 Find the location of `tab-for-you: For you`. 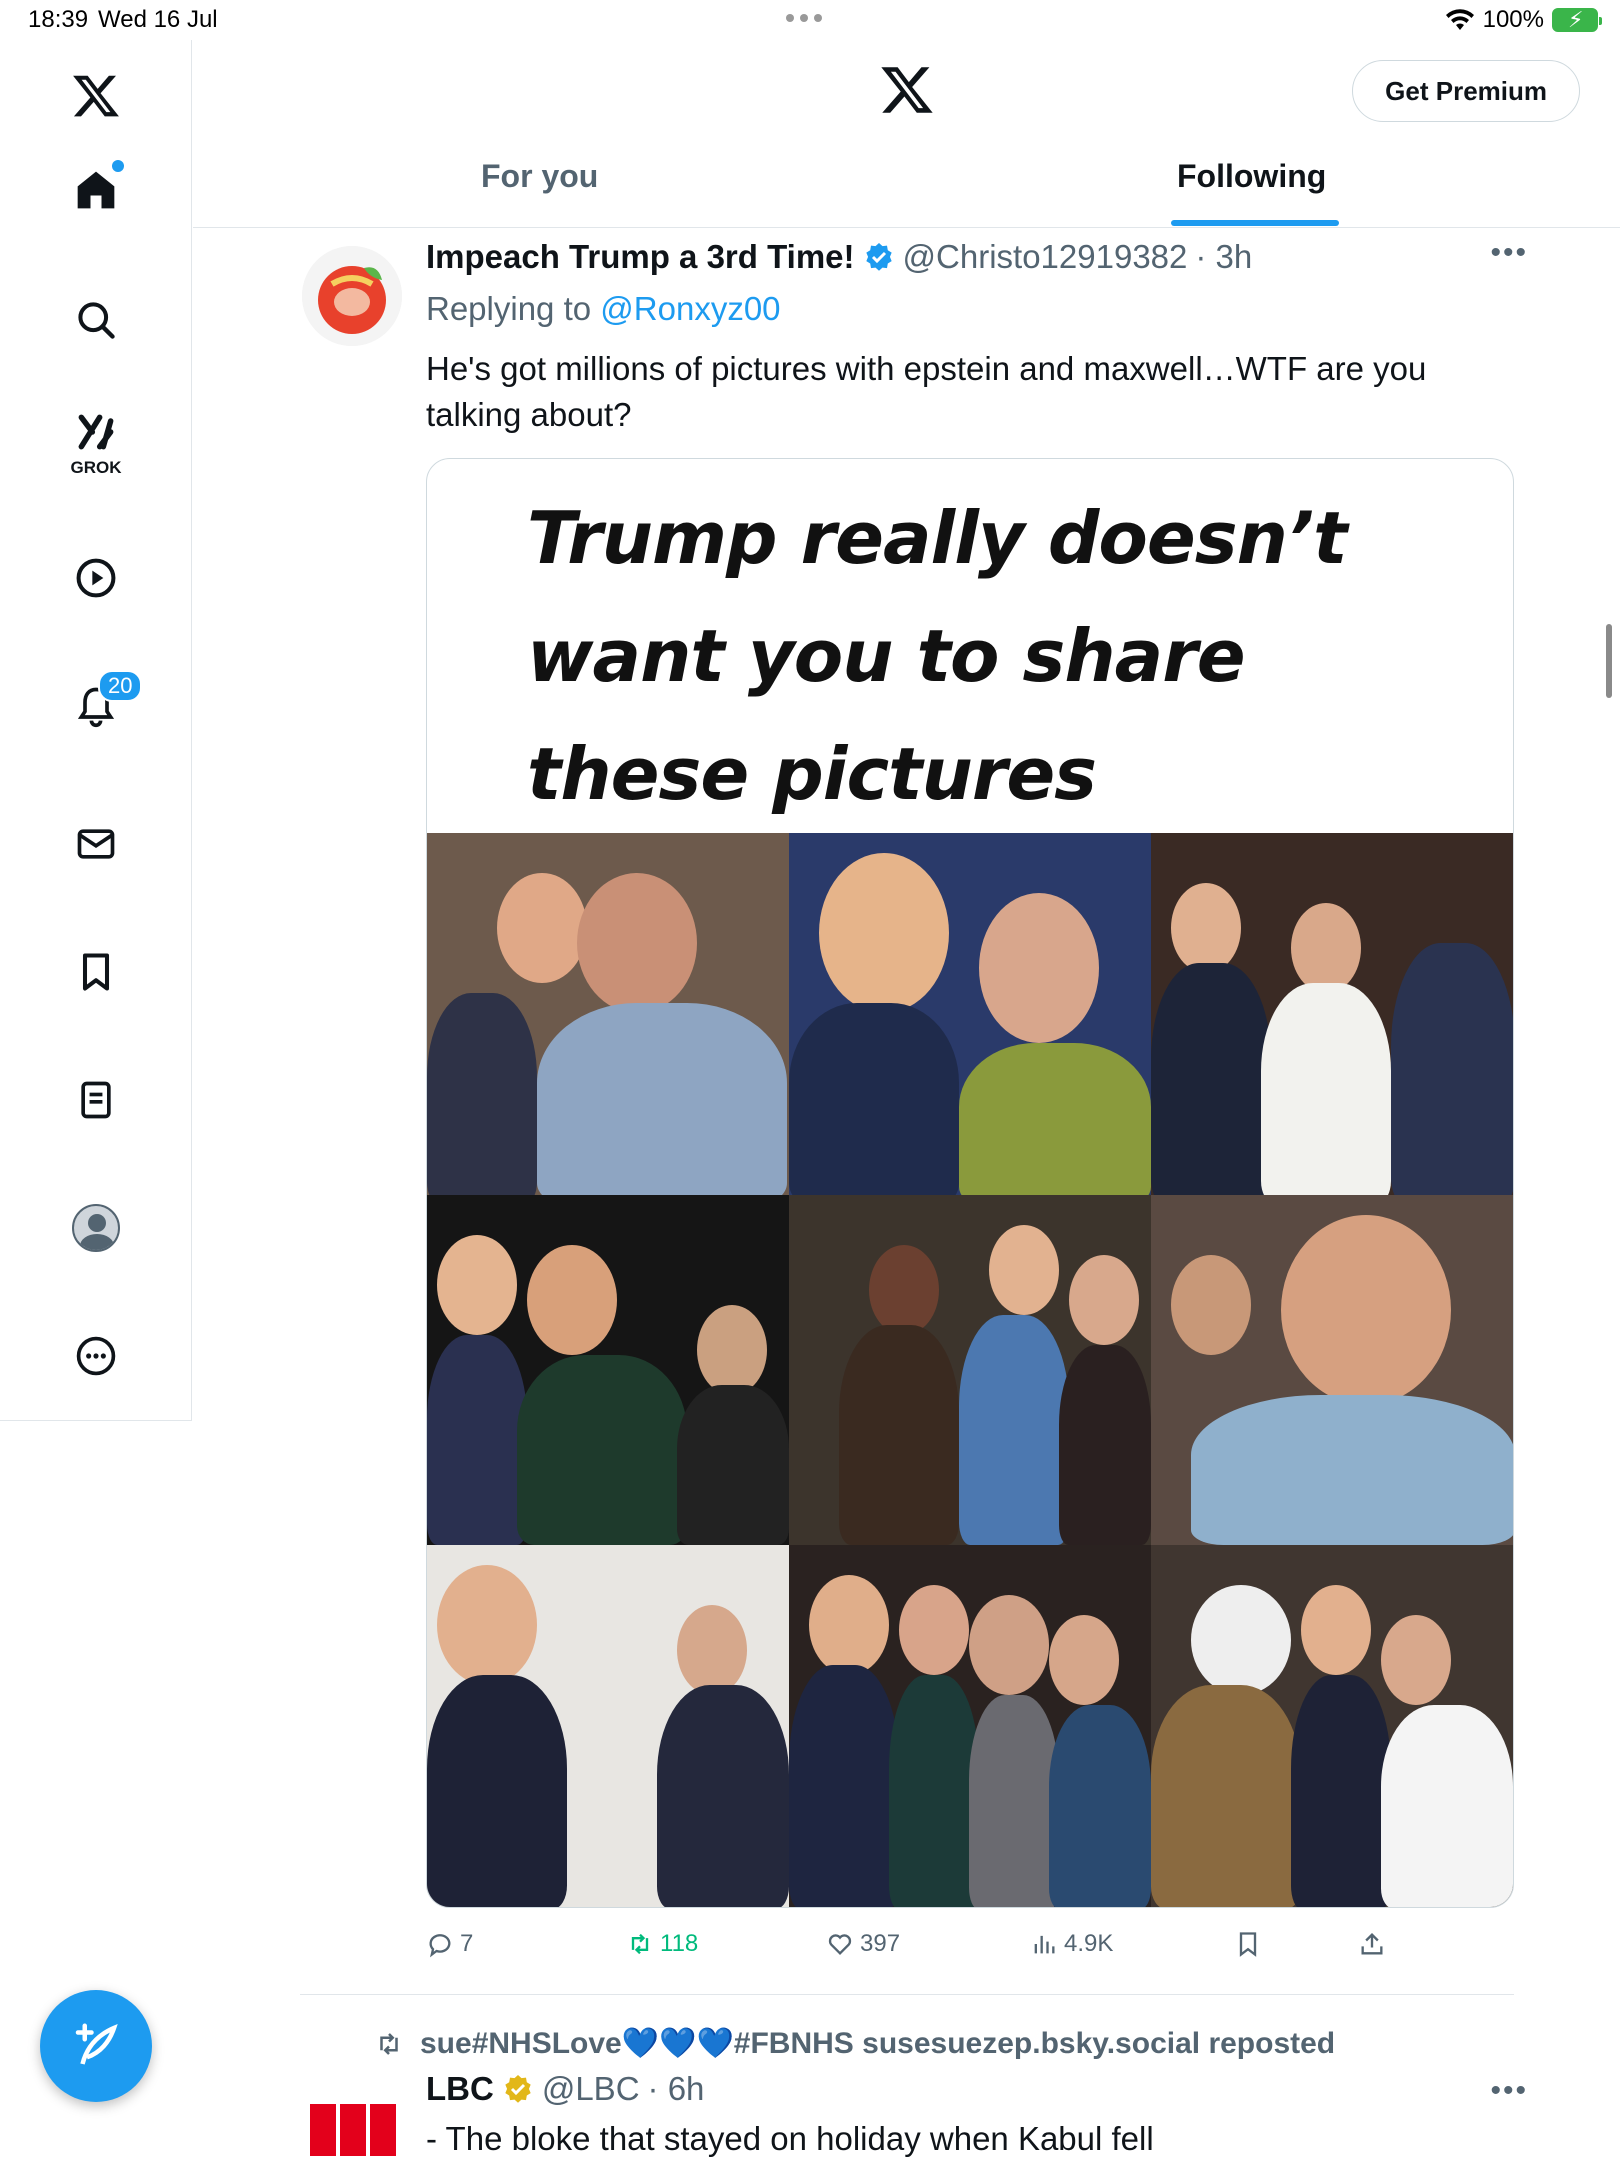

tab-for-you: For you is located at coordinates (539, 176).